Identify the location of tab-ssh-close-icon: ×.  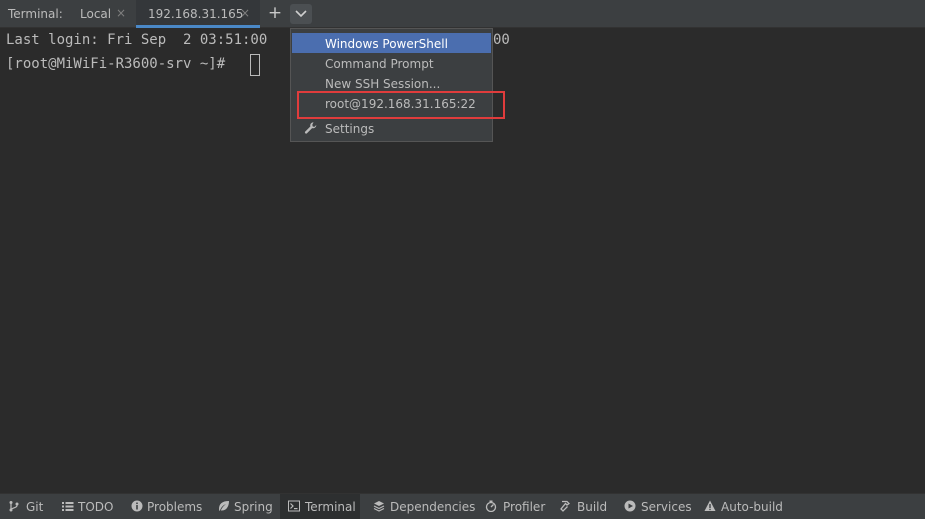
(245, 13).